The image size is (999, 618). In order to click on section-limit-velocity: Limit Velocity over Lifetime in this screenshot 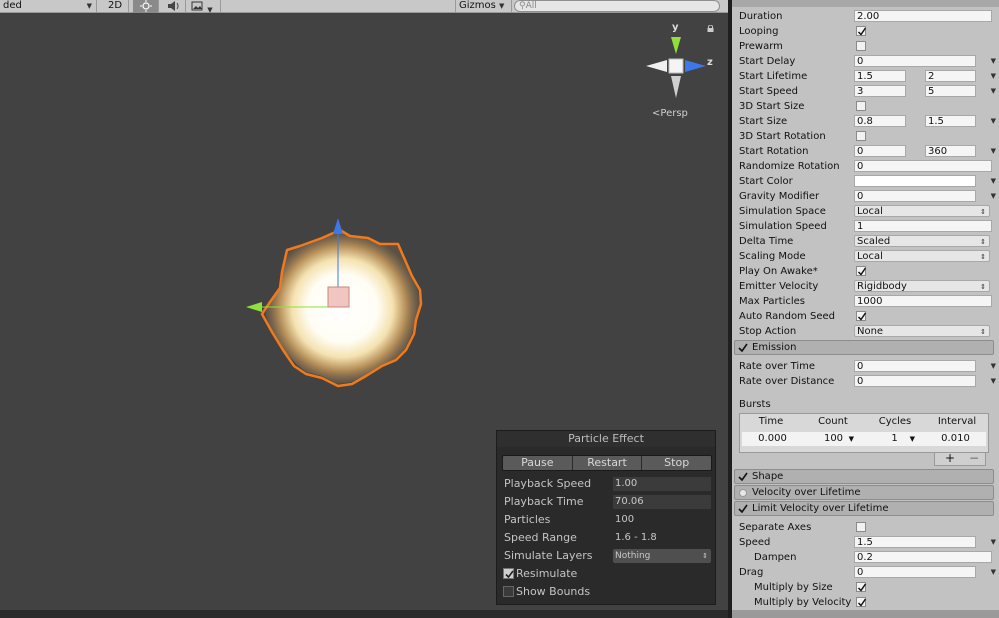, I will do `click(864, 508)`.